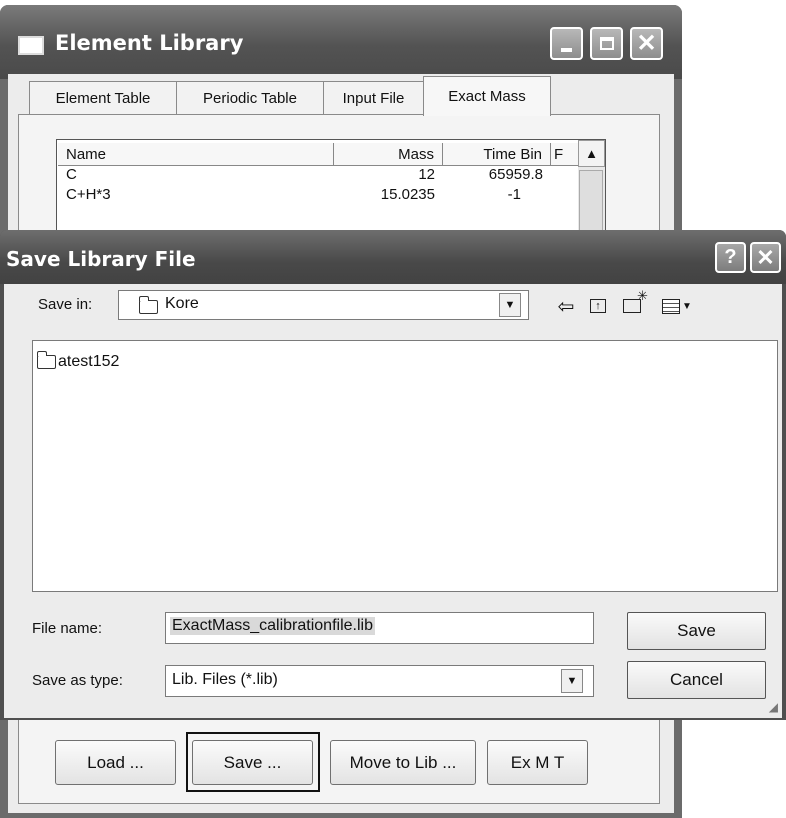  Describe the element at coordinates (487, 96) in the screenshot. I see `tab-exact-mass: Exact Mass` at that location.